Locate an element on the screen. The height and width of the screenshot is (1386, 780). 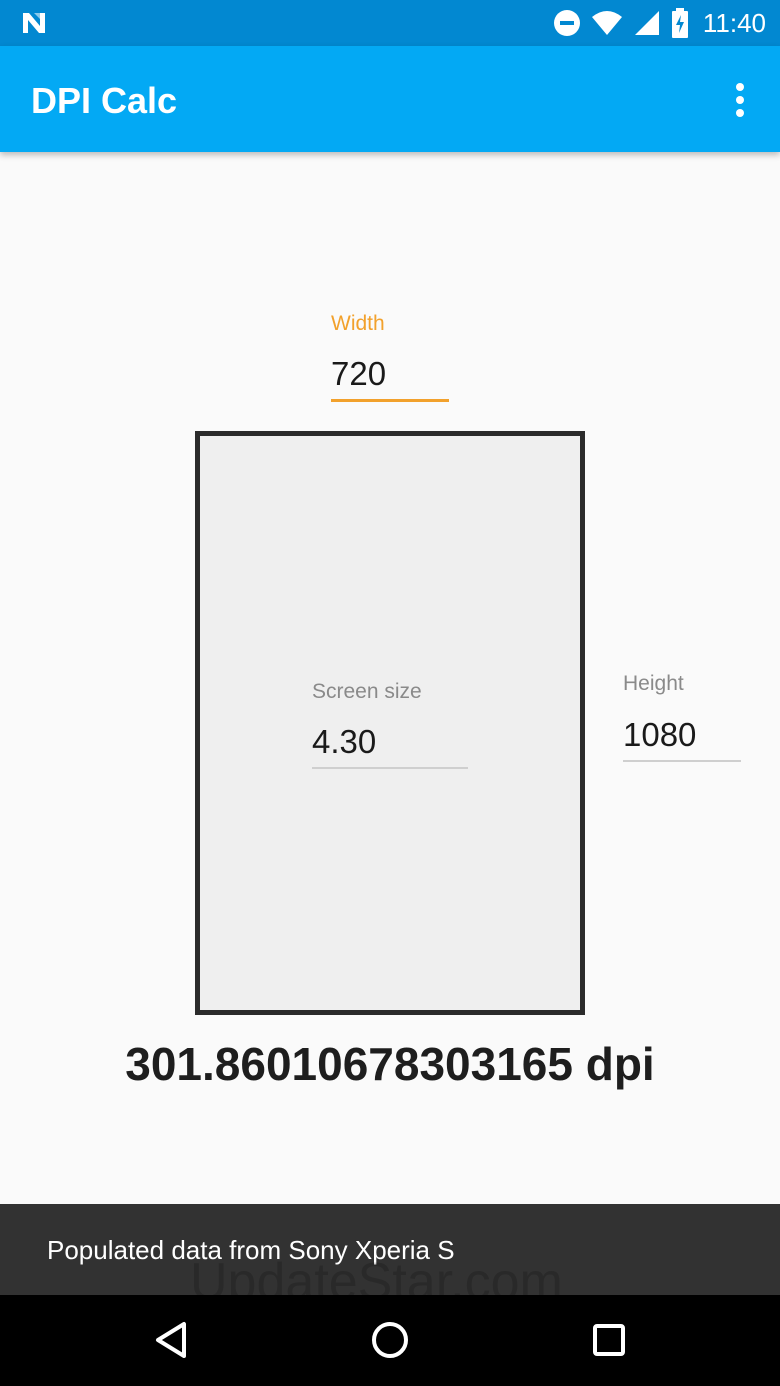
snackbar: Populated data from Sony Xperia S is located at coordinates (390, 1249).